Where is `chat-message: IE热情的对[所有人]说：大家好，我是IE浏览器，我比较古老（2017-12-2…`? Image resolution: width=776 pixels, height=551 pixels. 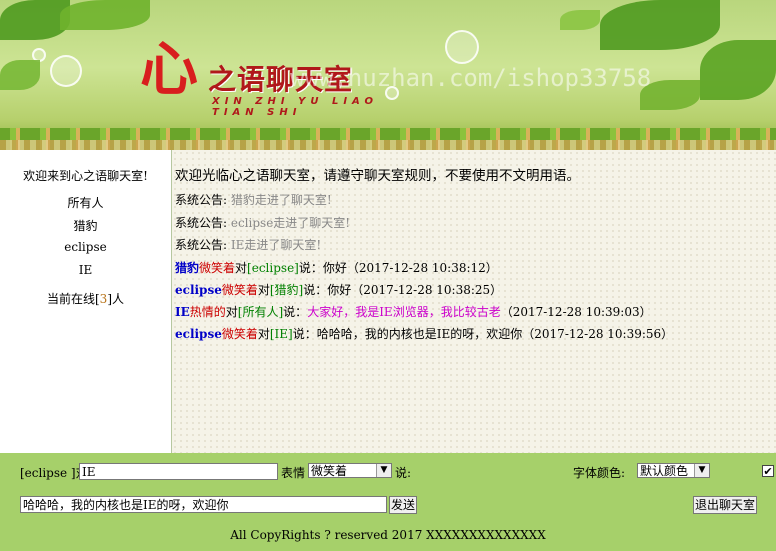 chat-message: IE热情的对[所有人]说：大家好，我是IE浏览器，我比较古老（2017-12-2… is located at coordinates (413, 311).